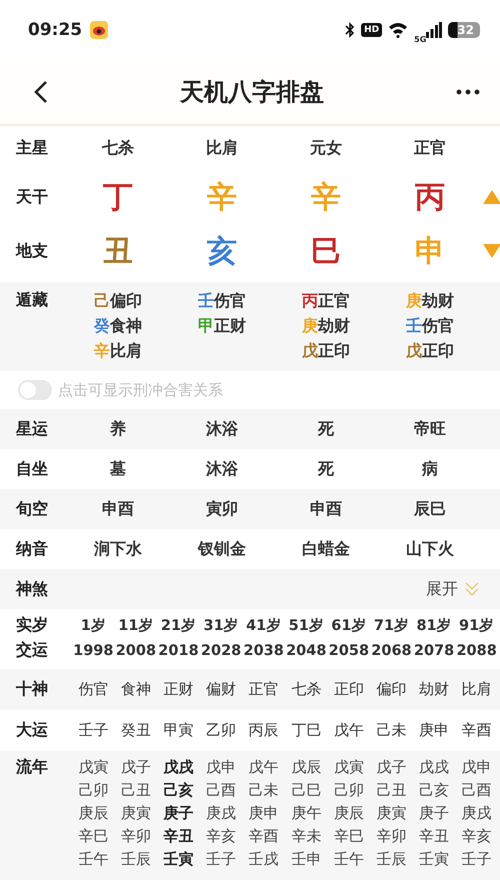 Image resolution: width=500 pixels, height=880 pixels. What do you see at coordinates (32, 625) in the screenshot?
I see `row-label: 实岁` at bounding box center [32, 625].